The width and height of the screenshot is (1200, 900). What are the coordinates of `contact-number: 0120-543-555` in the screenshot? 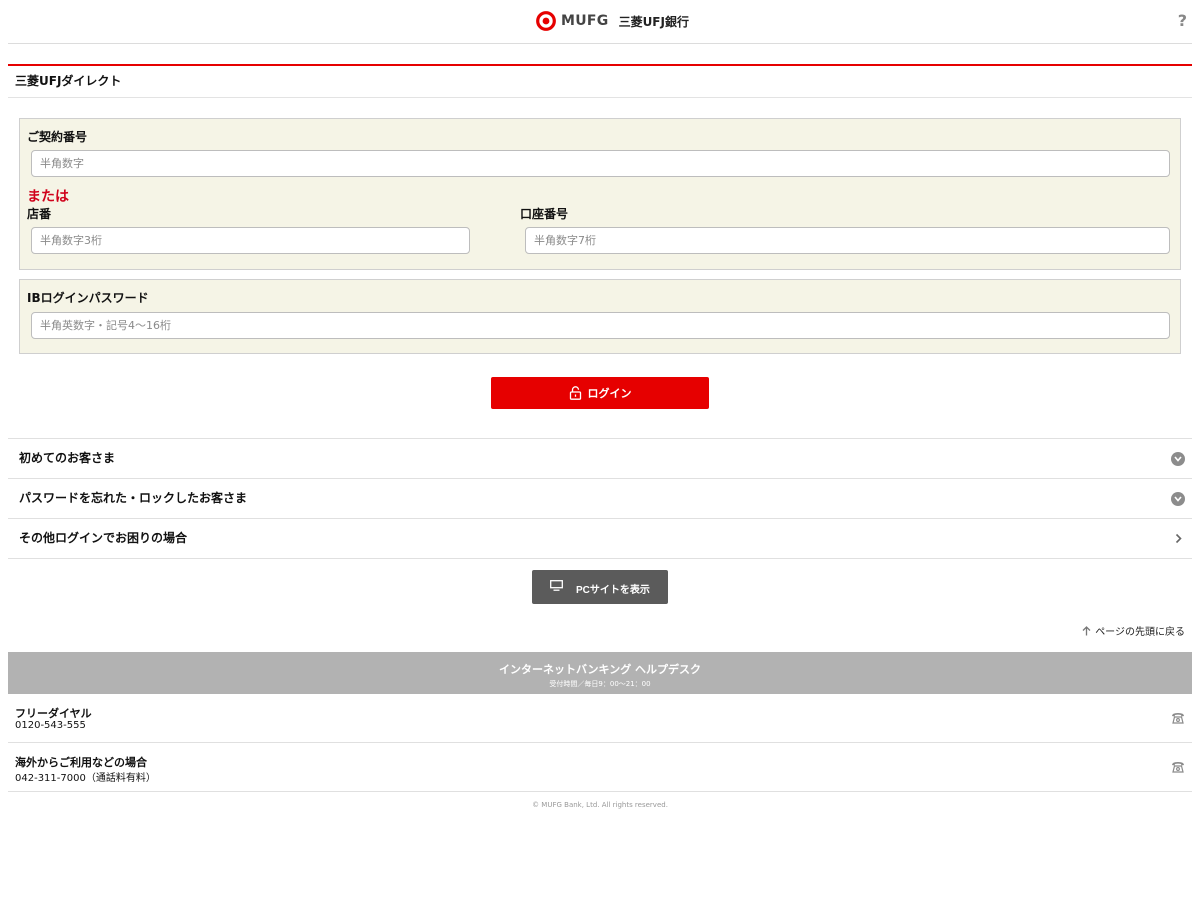 It's located at (50, 725).